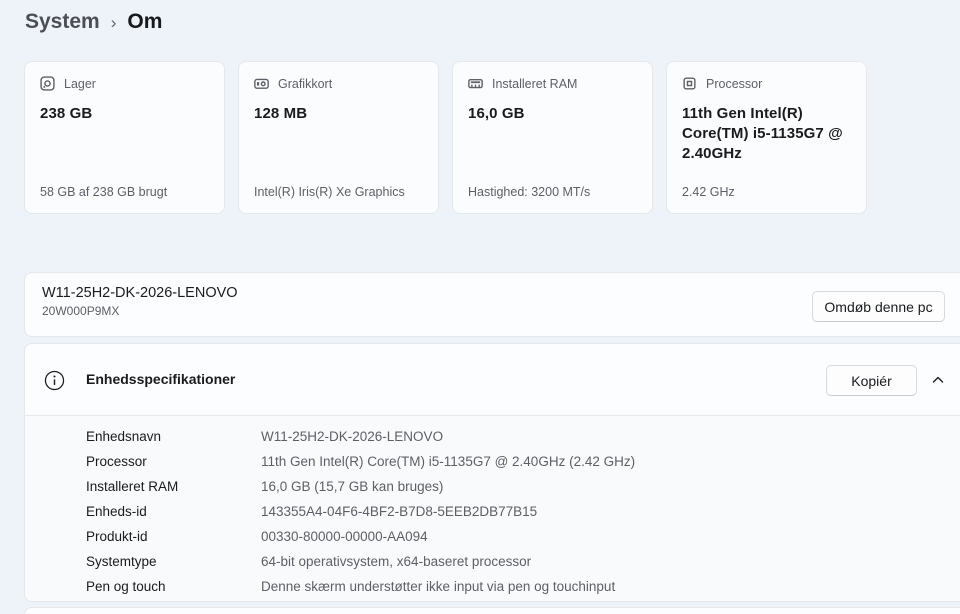 Image resolution: width=960 pixels, height=614 pixels. I want to click on spec-label: Enheds-id, so click(116, 511).